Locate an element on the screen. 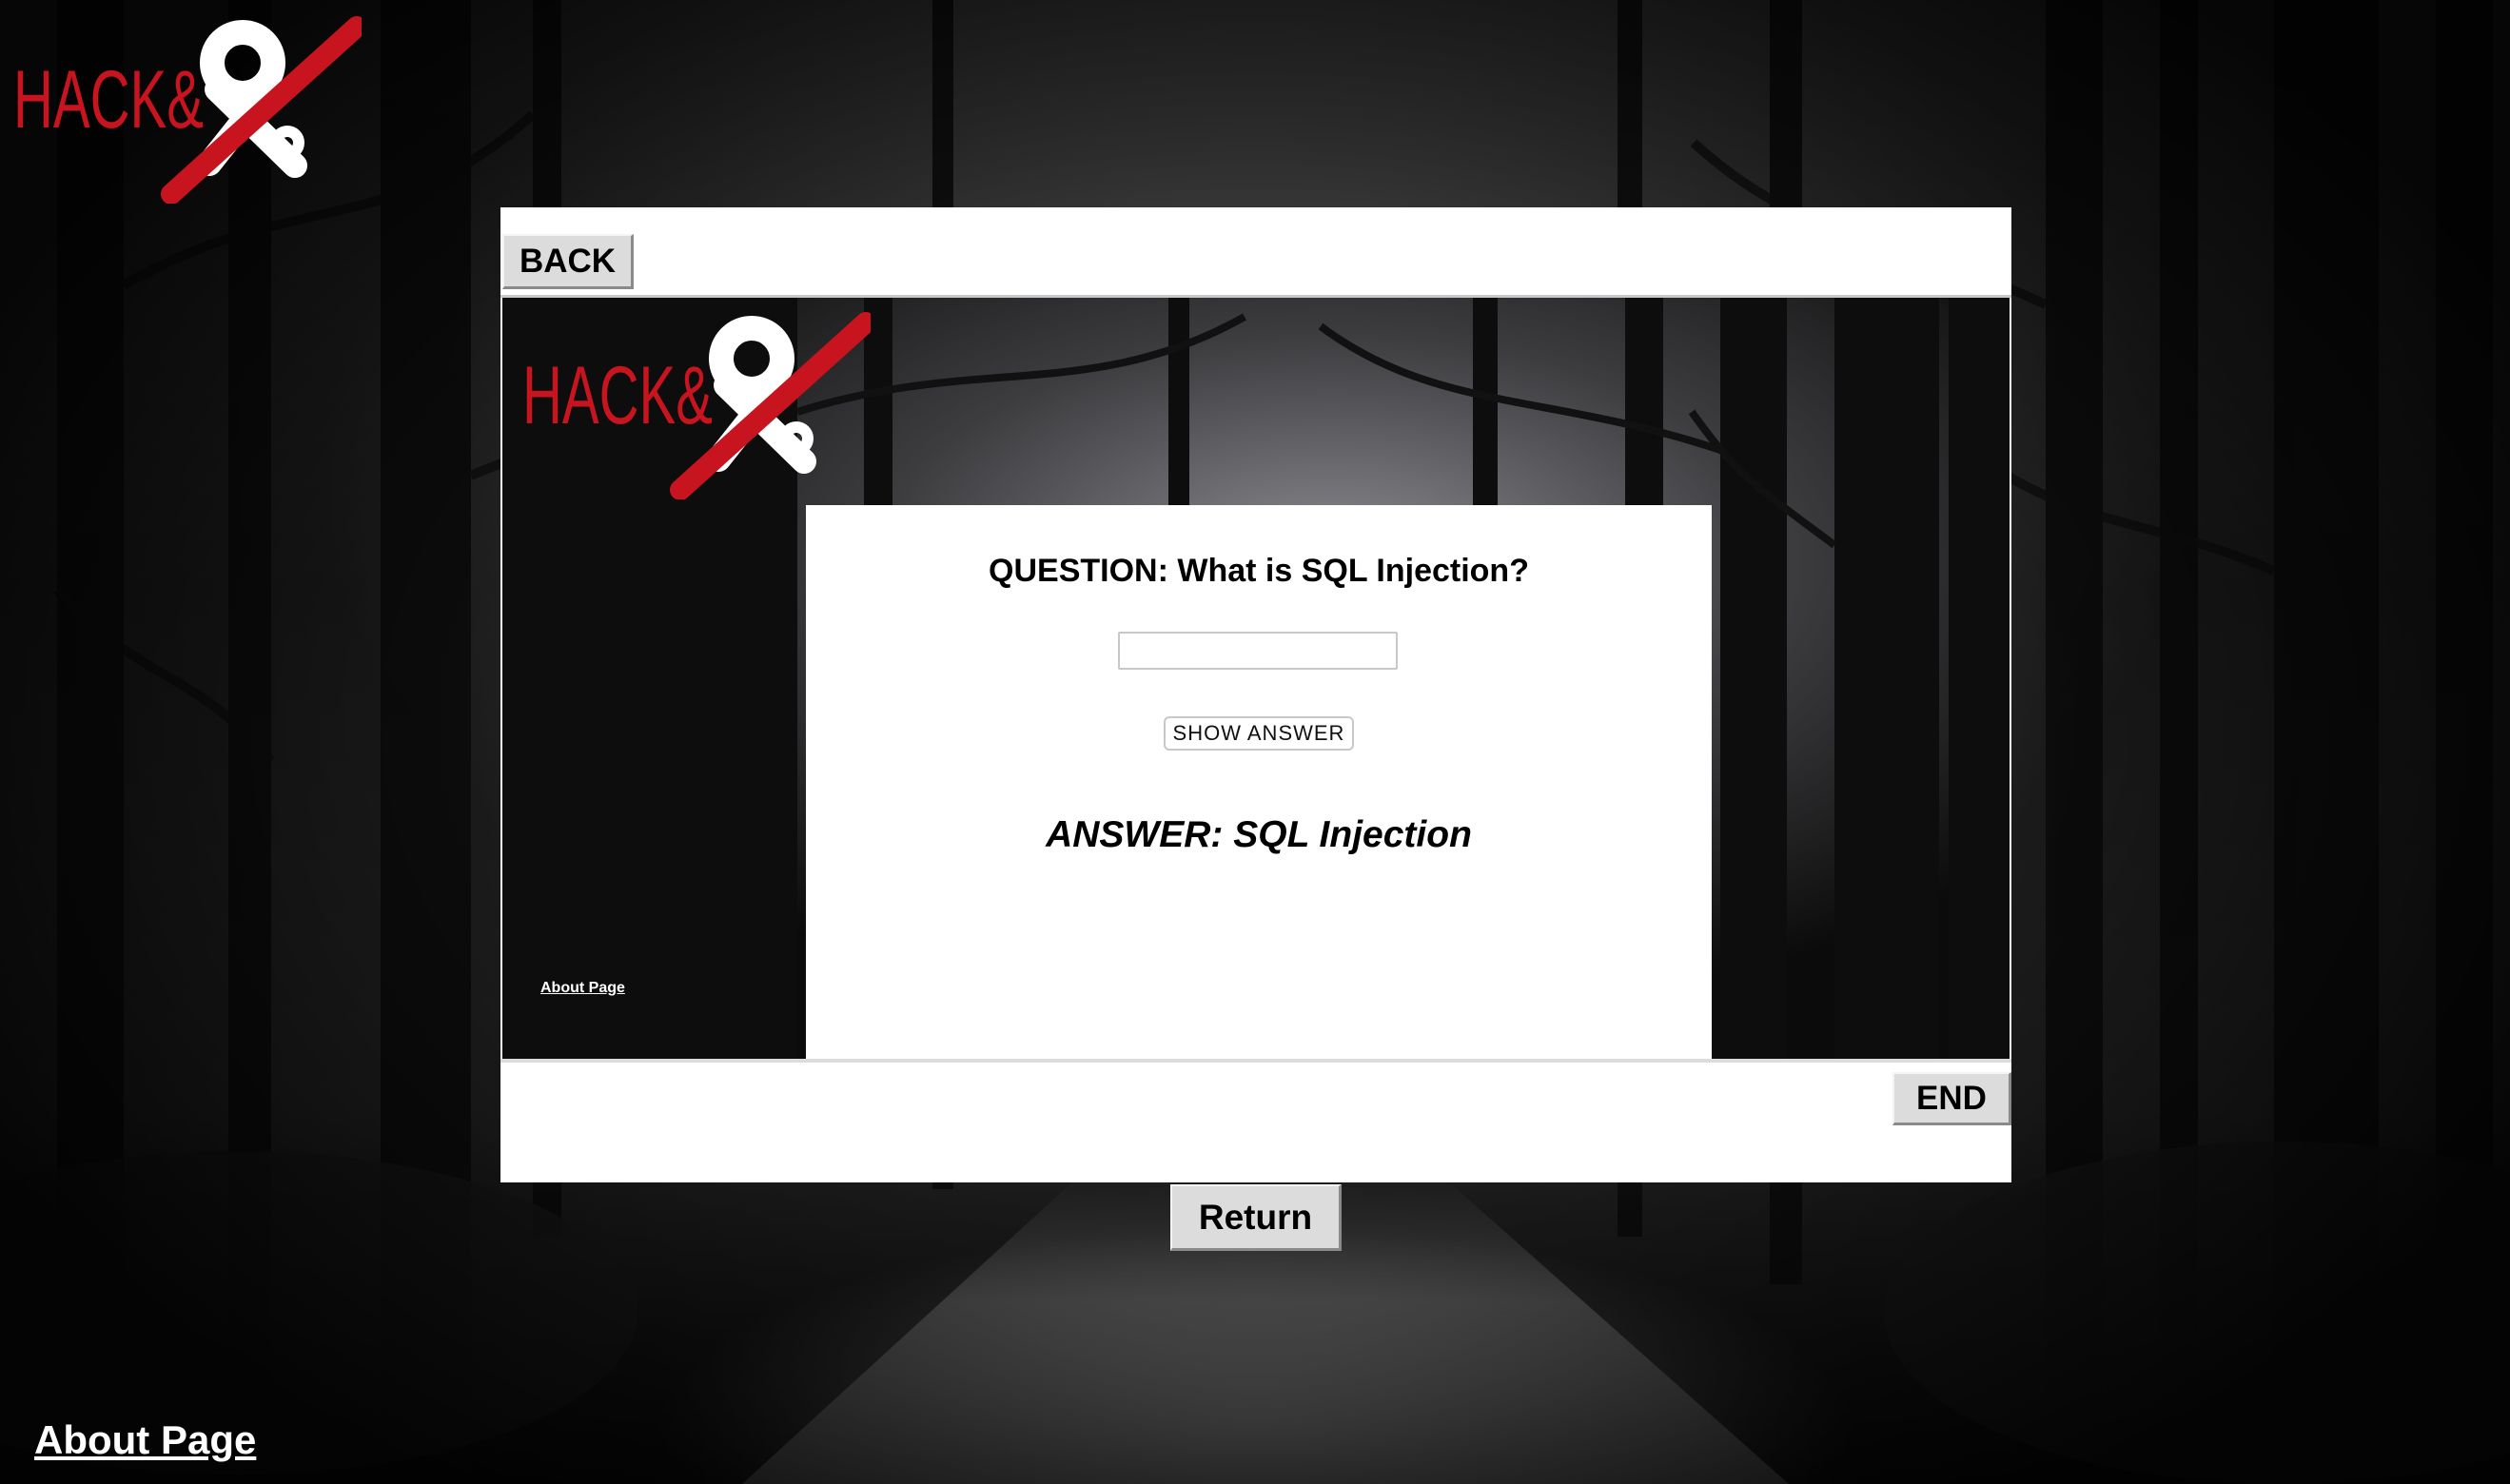 Image resolution: width=2510 pixels, height=1484 pixels. about-page-link: About Page is located at coordinates (145, 1440).